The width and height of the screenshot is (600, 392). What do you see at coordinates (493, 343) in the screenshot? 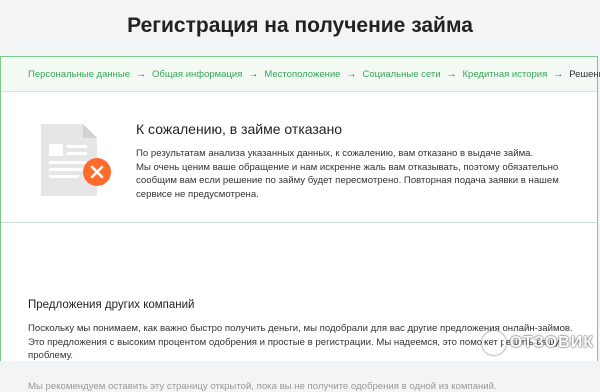
I see `watermark-logo-icon` at bounding box center [493, 343].